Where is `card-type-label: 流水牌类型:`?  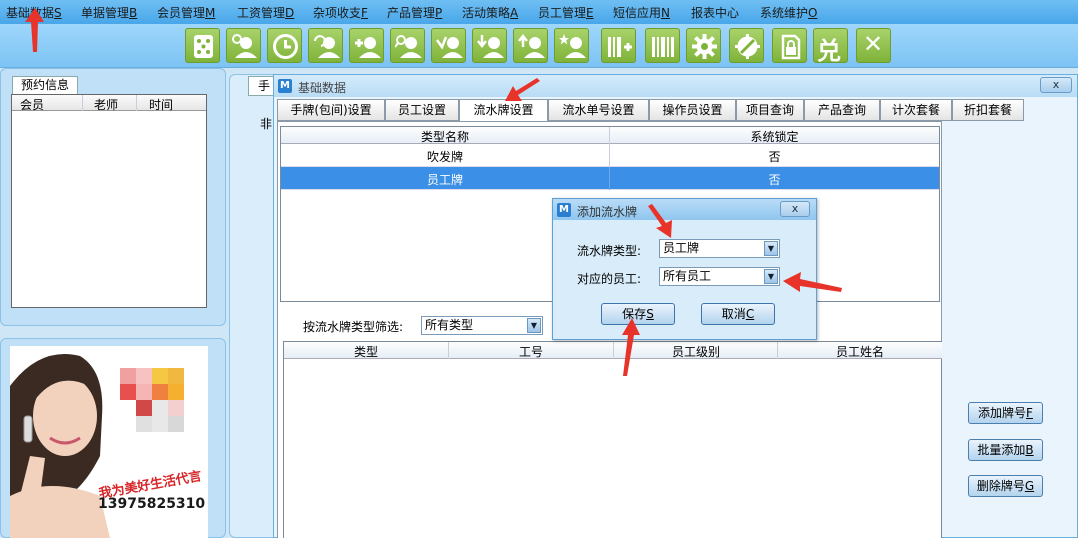 card-type-label: 流水牌类型: is located at coordinates (609, 251).